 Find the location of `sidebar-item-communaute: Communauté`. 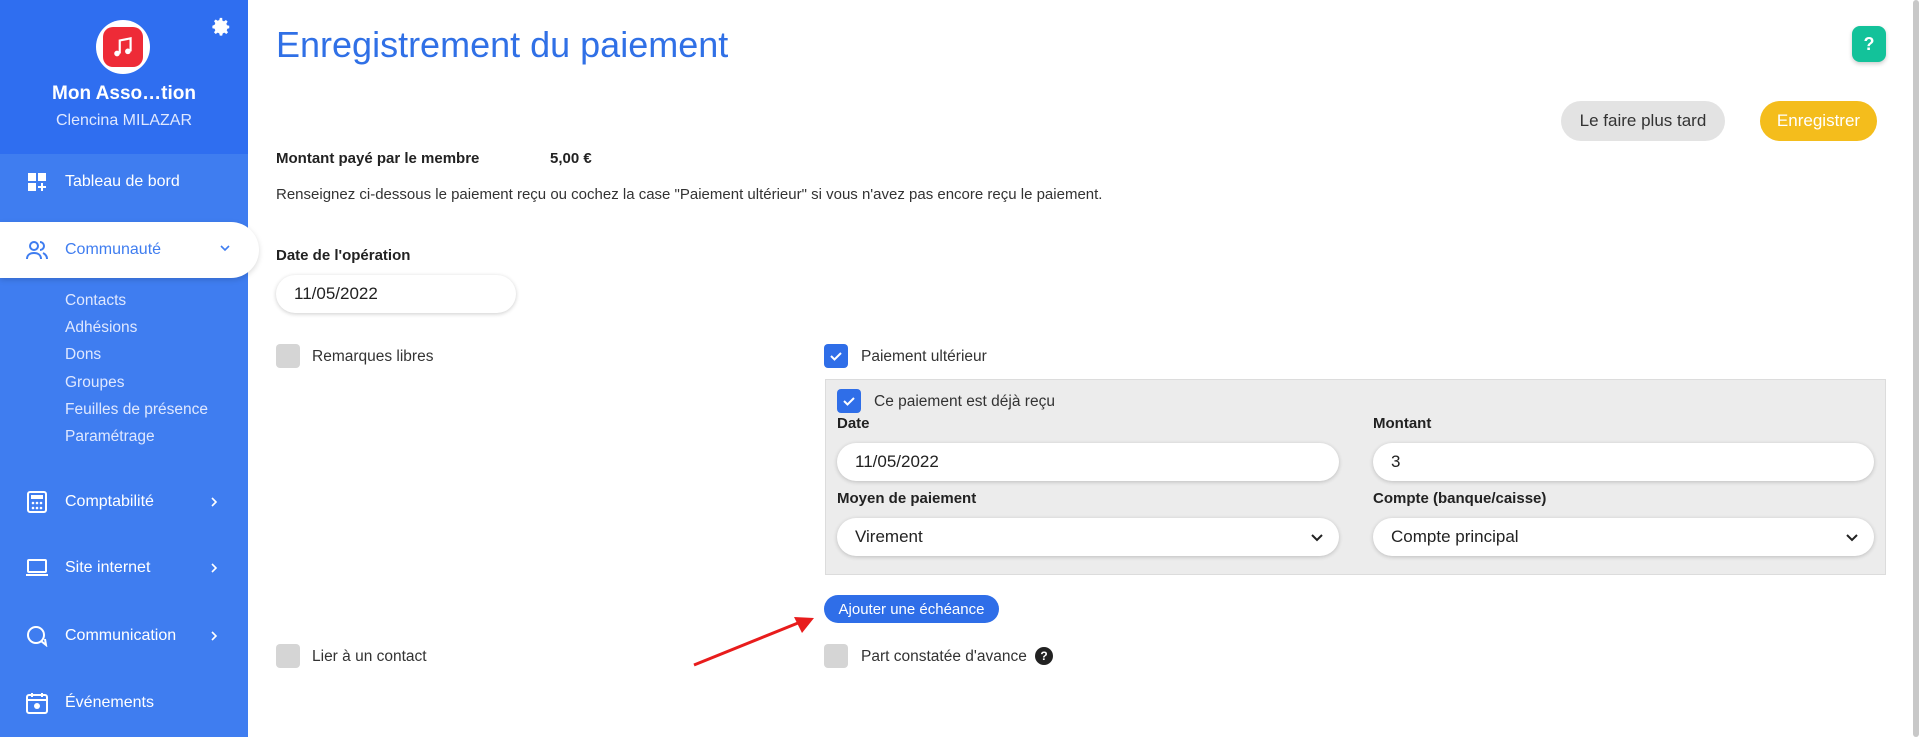

sidebar-item-communaute: Communauté is located at coordinates (129, 250).